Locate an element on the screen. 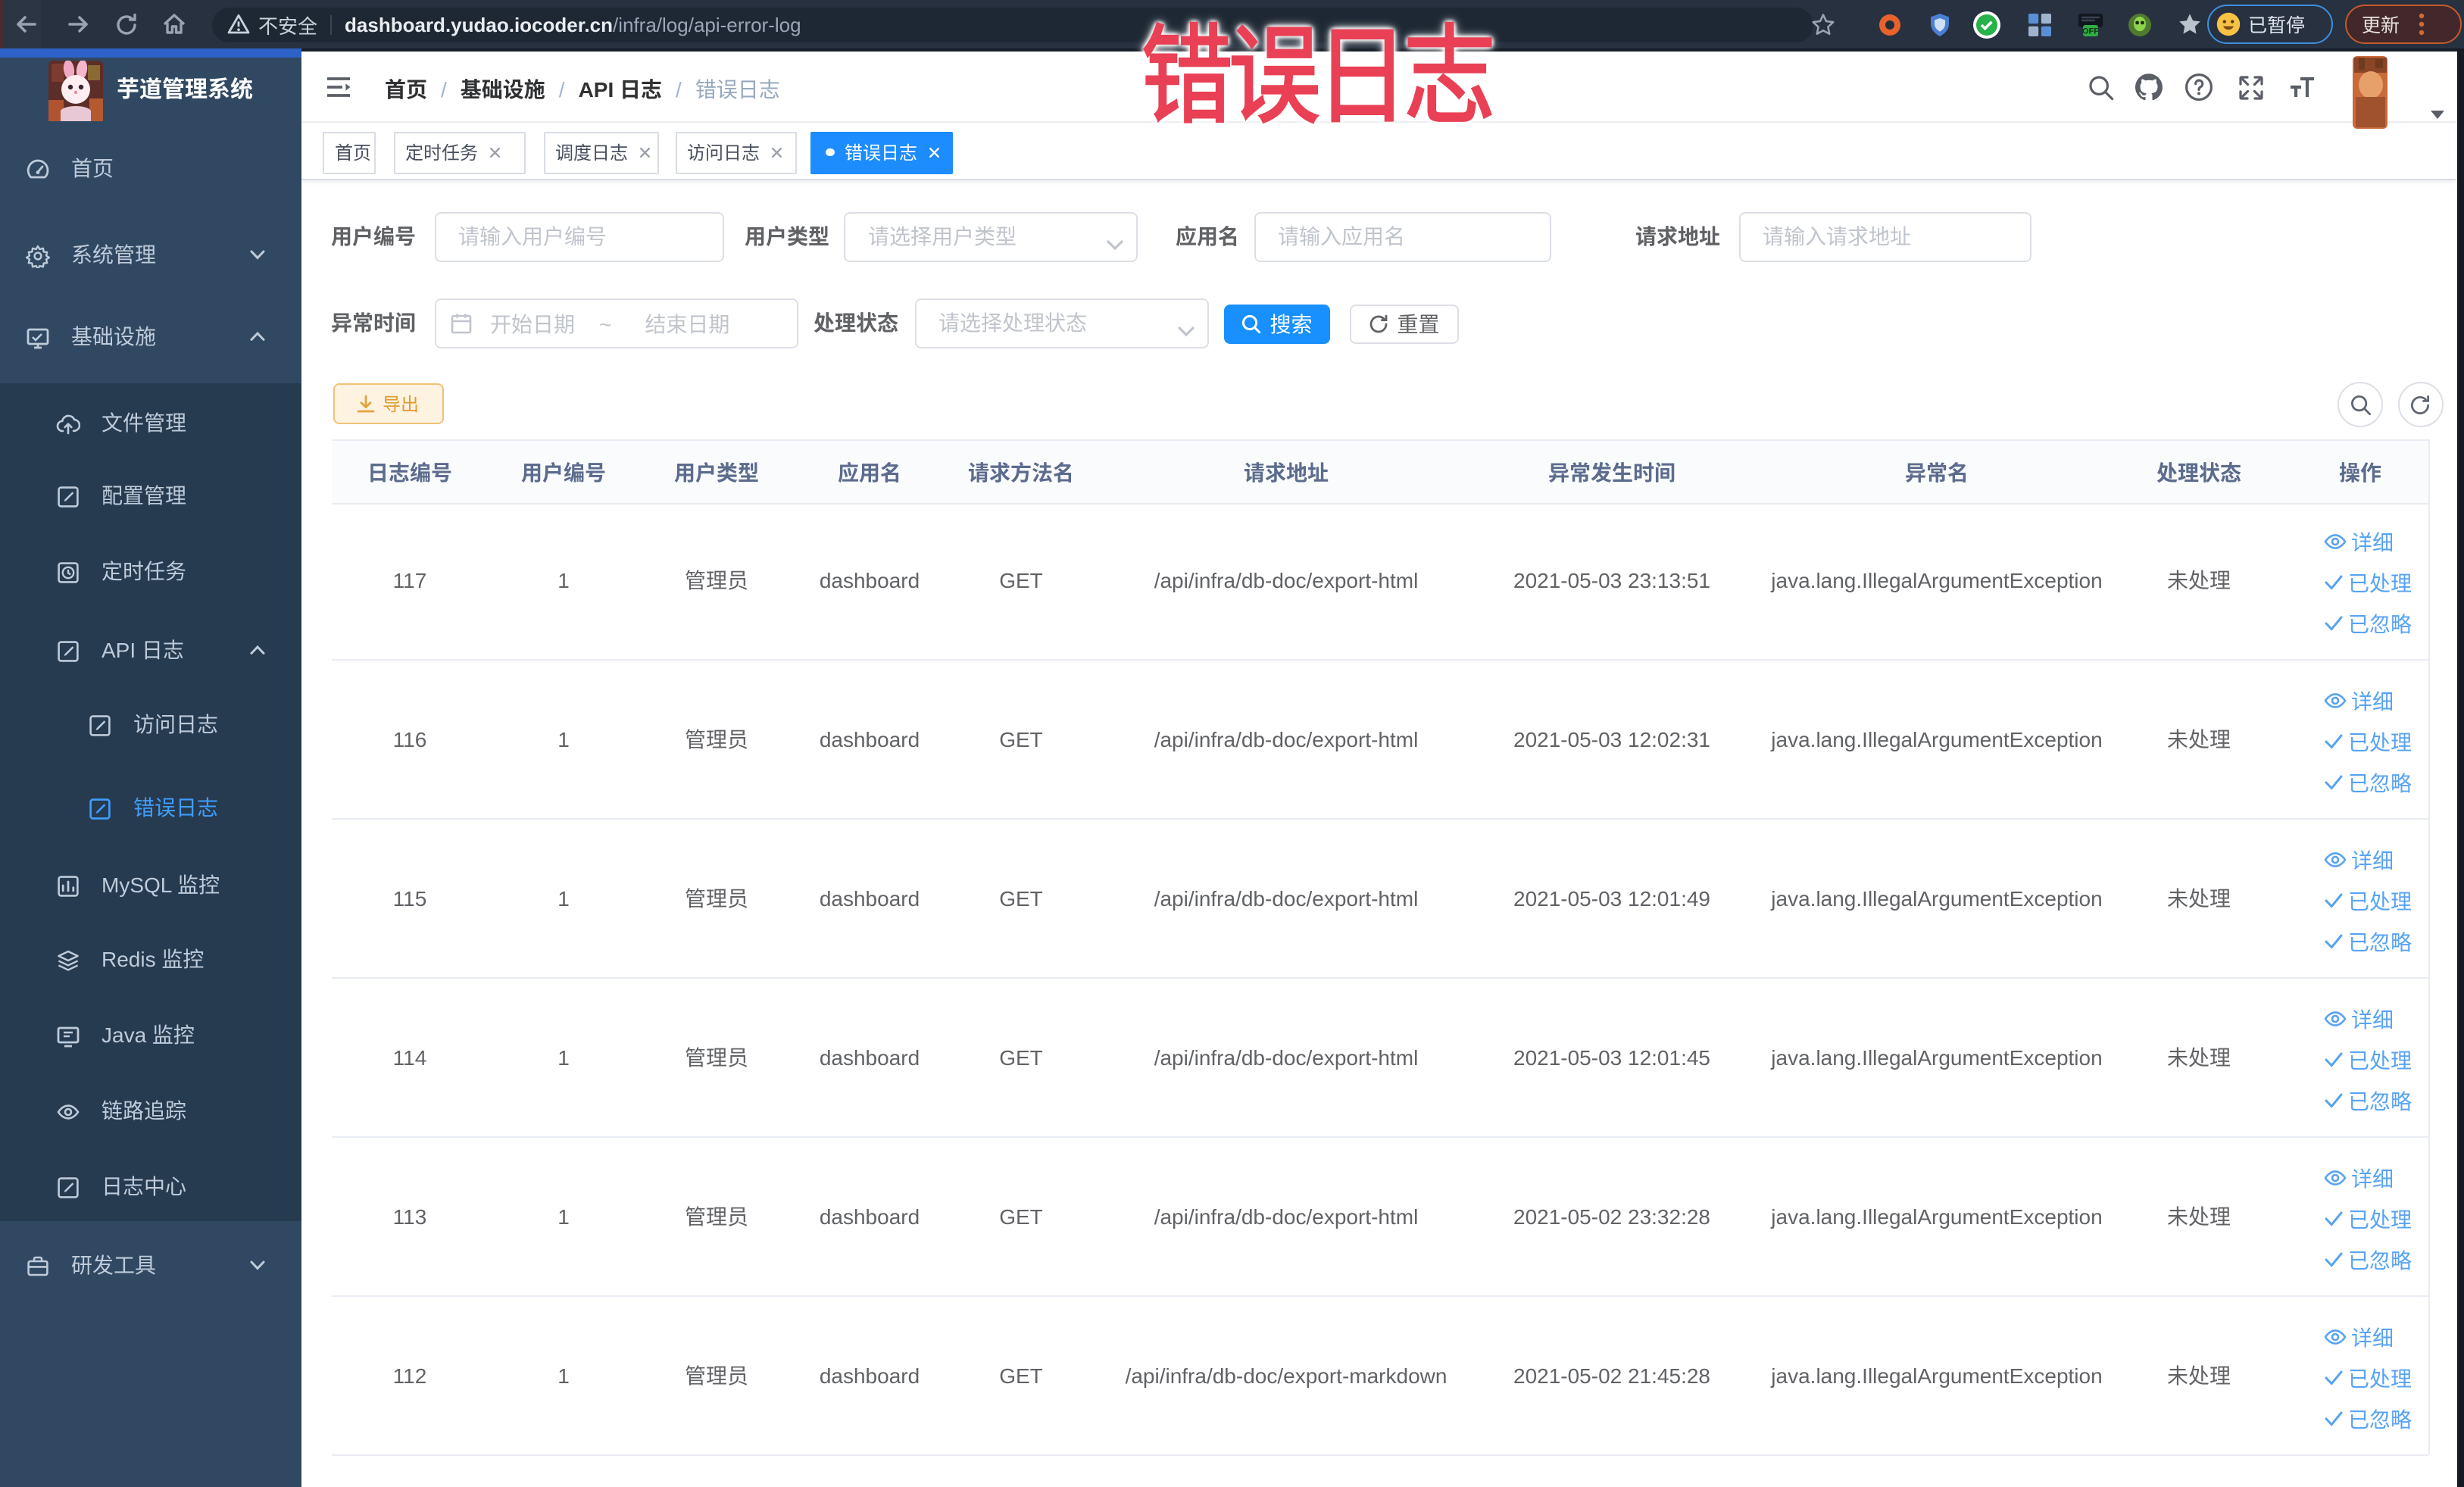 The width and height of the screenshot is (2464, 1487). svg-text: OFF is located at coordinates (2089, 30).